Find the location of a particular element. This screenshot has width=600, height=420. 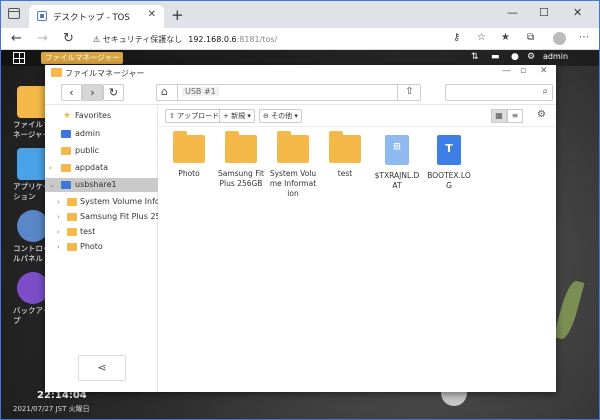

favorite-icon: ☆ is located at coordinates (481, 37).